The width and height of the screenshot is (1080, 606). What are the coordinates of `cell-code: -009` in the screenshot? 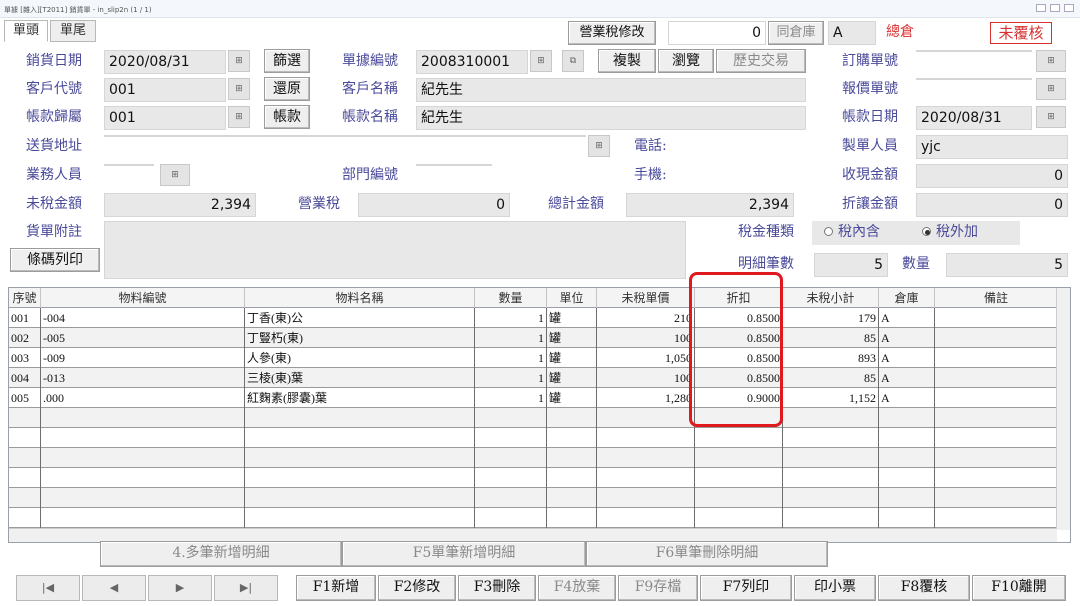 It's located at (143, 358).